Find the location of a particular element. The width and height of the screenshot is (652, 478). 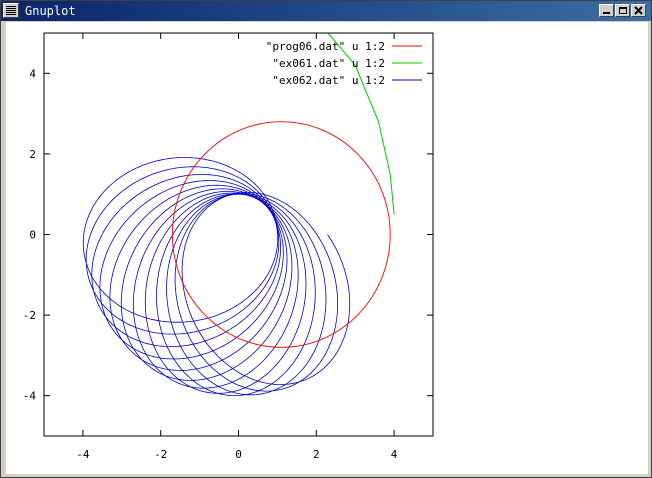

legend-label: "ex061.dat" u 1:2 is located at coordinates (328, 63).